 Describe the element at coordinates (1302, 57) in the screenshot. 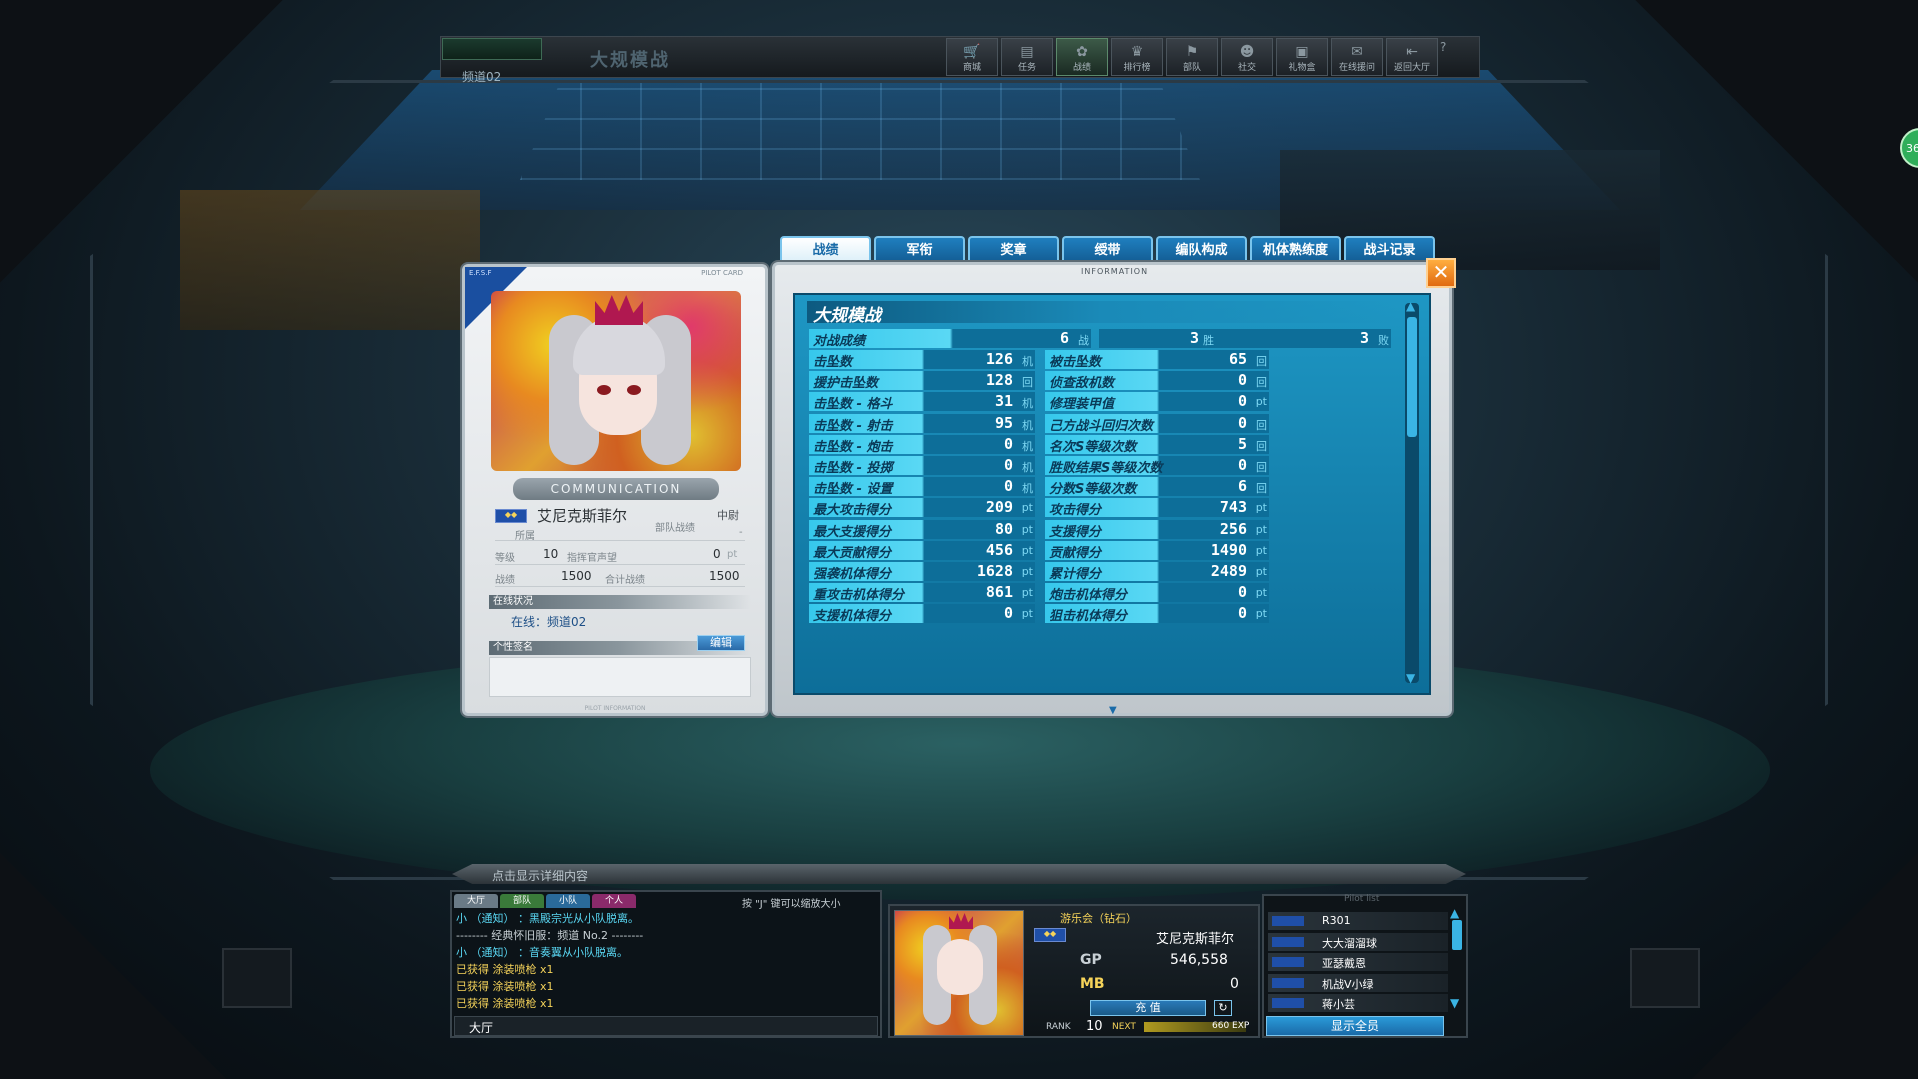

I see `nav-gift-button: ▣ 礼物盒` at that location.